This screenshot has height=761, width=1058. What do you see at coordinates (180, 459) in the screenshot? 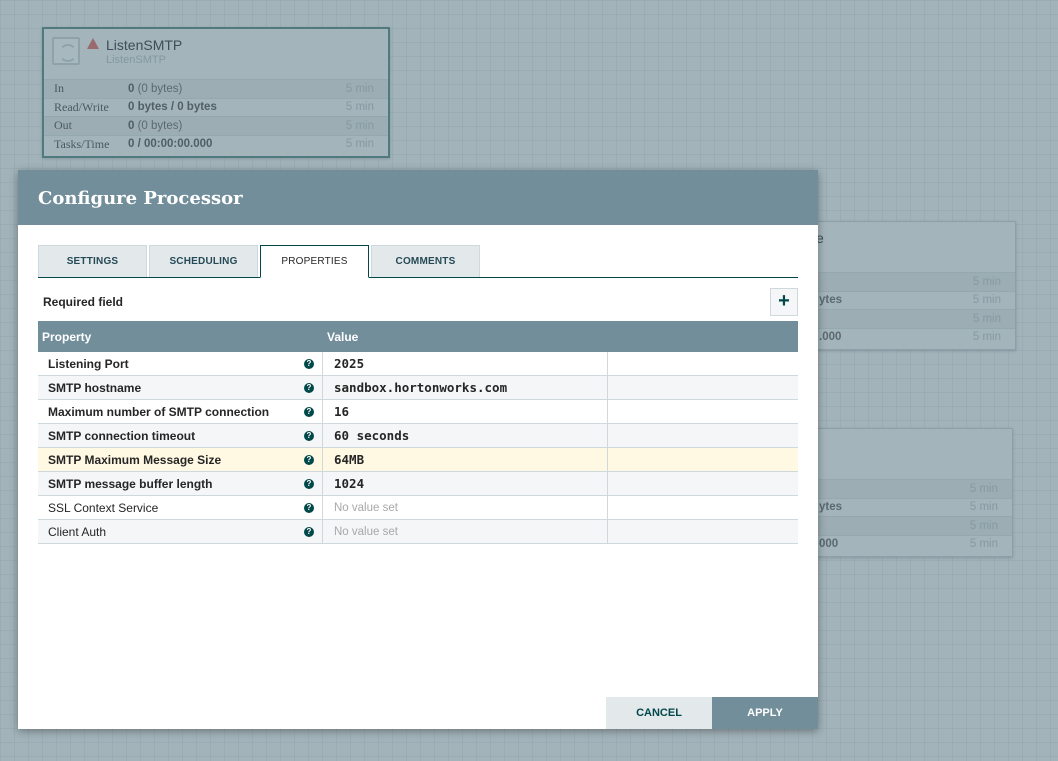
I see `property-name: SMTP Maximum Message Size?` at bounding box center [180, 459].